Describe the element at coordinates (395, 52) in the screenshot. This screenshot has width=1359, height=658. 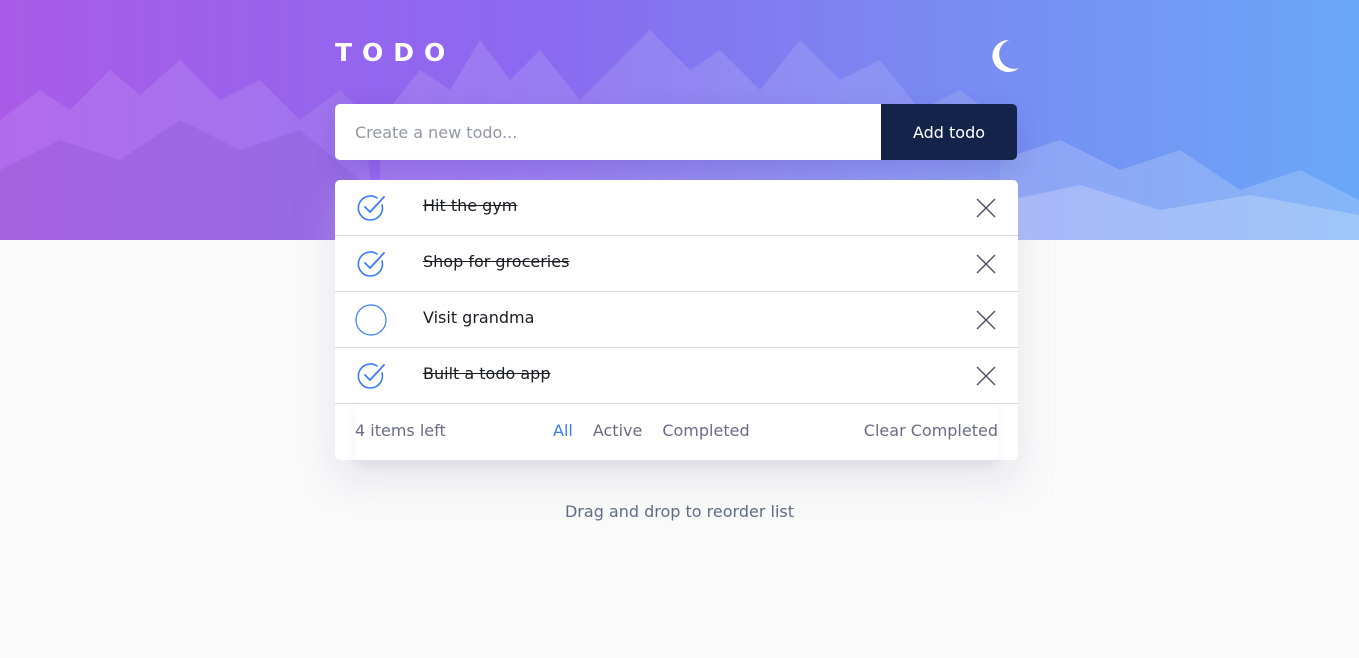
I see `app-title: TODO` at that location.